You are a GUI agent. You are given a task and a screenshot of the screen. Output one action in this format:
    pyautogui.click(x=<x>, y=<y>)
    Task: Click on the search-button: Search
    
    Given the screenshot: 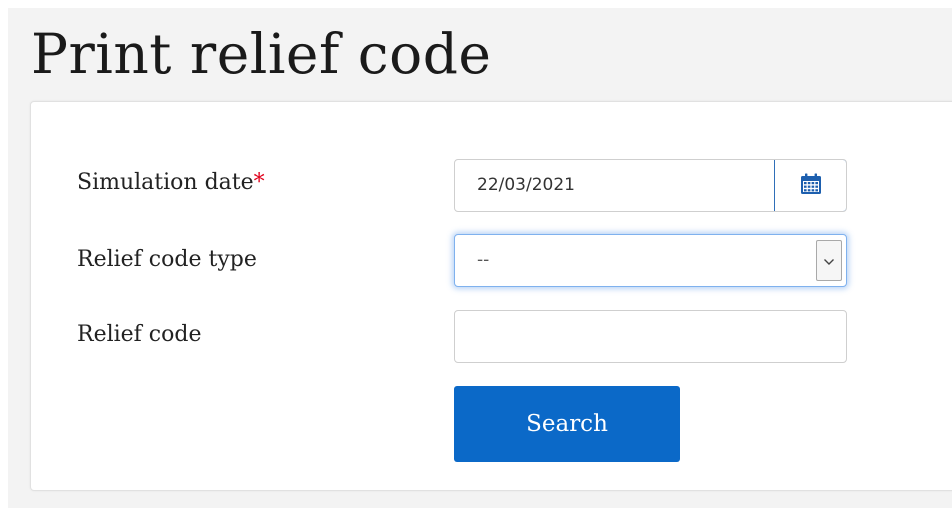 What is the action you would take?
    pyautogui.click(x=567, y=424)
    